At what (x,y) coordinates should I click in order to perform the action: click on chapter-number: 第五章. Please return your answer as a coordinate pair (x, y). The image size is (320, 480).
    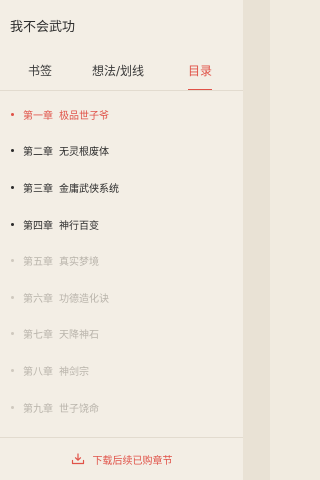
    Looking at the image, I should click on (38, 263).